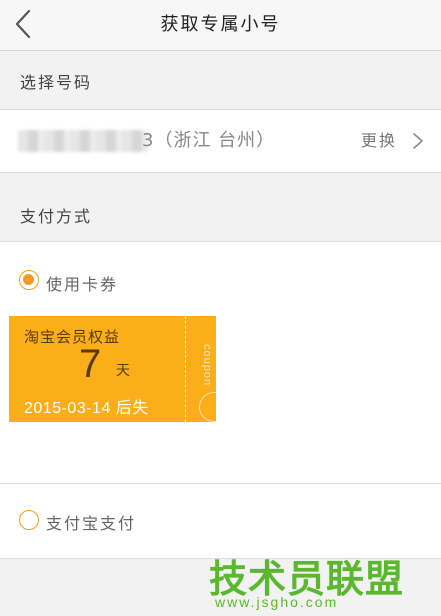 Image resolution: width=441 pixels, height=616 pixels. What do you see at coordinates (123, 371) in the screenshot?
I see `coupon-unit: 天` at bounding box center [123, 371].